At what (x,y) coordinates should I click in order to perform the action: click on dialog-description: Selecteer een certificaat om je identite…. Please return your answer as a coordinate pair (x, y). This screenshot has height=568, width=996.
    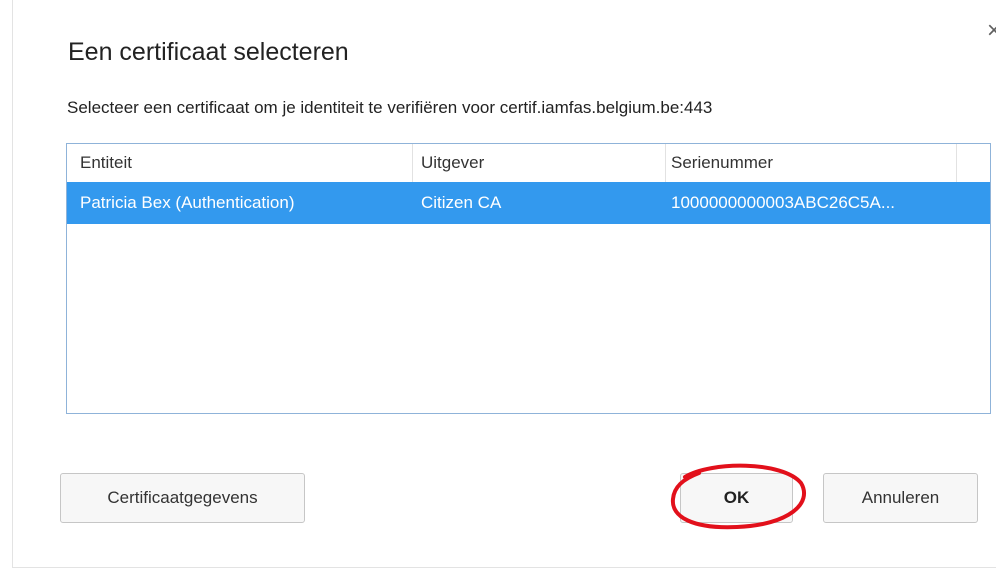
    Looking at the image, I should click on (390, 107).